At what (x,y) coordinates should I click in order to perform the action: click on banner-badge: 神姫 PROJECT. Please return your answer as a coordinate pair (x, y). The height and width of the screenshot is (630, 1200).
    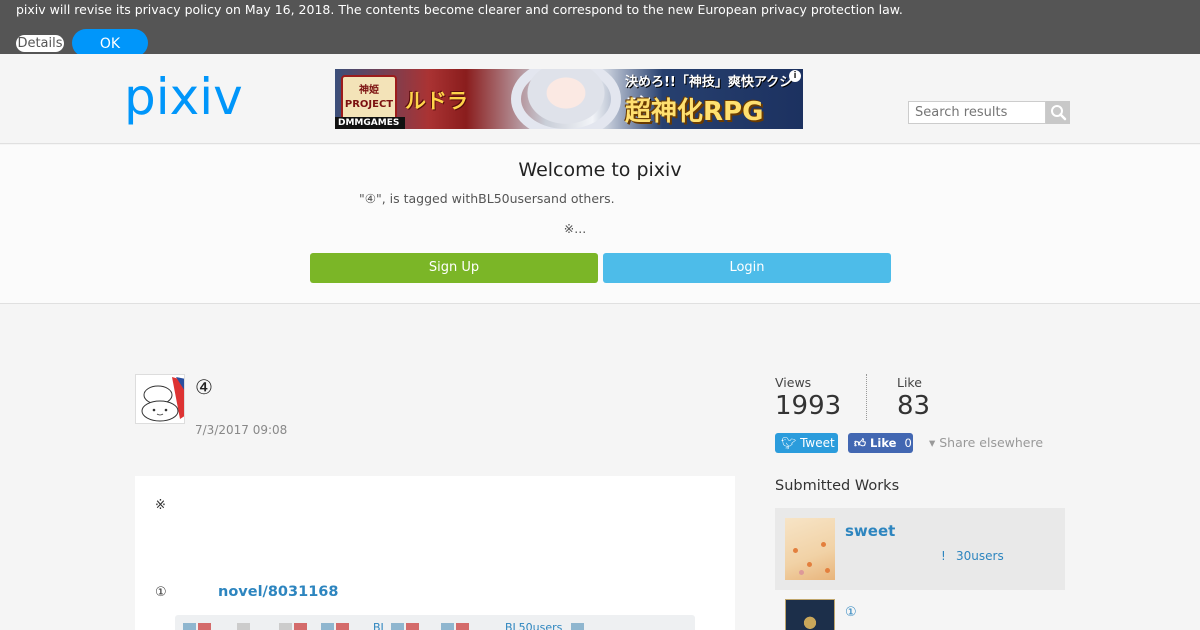
    Looking at the image, I should click on (369, 98).